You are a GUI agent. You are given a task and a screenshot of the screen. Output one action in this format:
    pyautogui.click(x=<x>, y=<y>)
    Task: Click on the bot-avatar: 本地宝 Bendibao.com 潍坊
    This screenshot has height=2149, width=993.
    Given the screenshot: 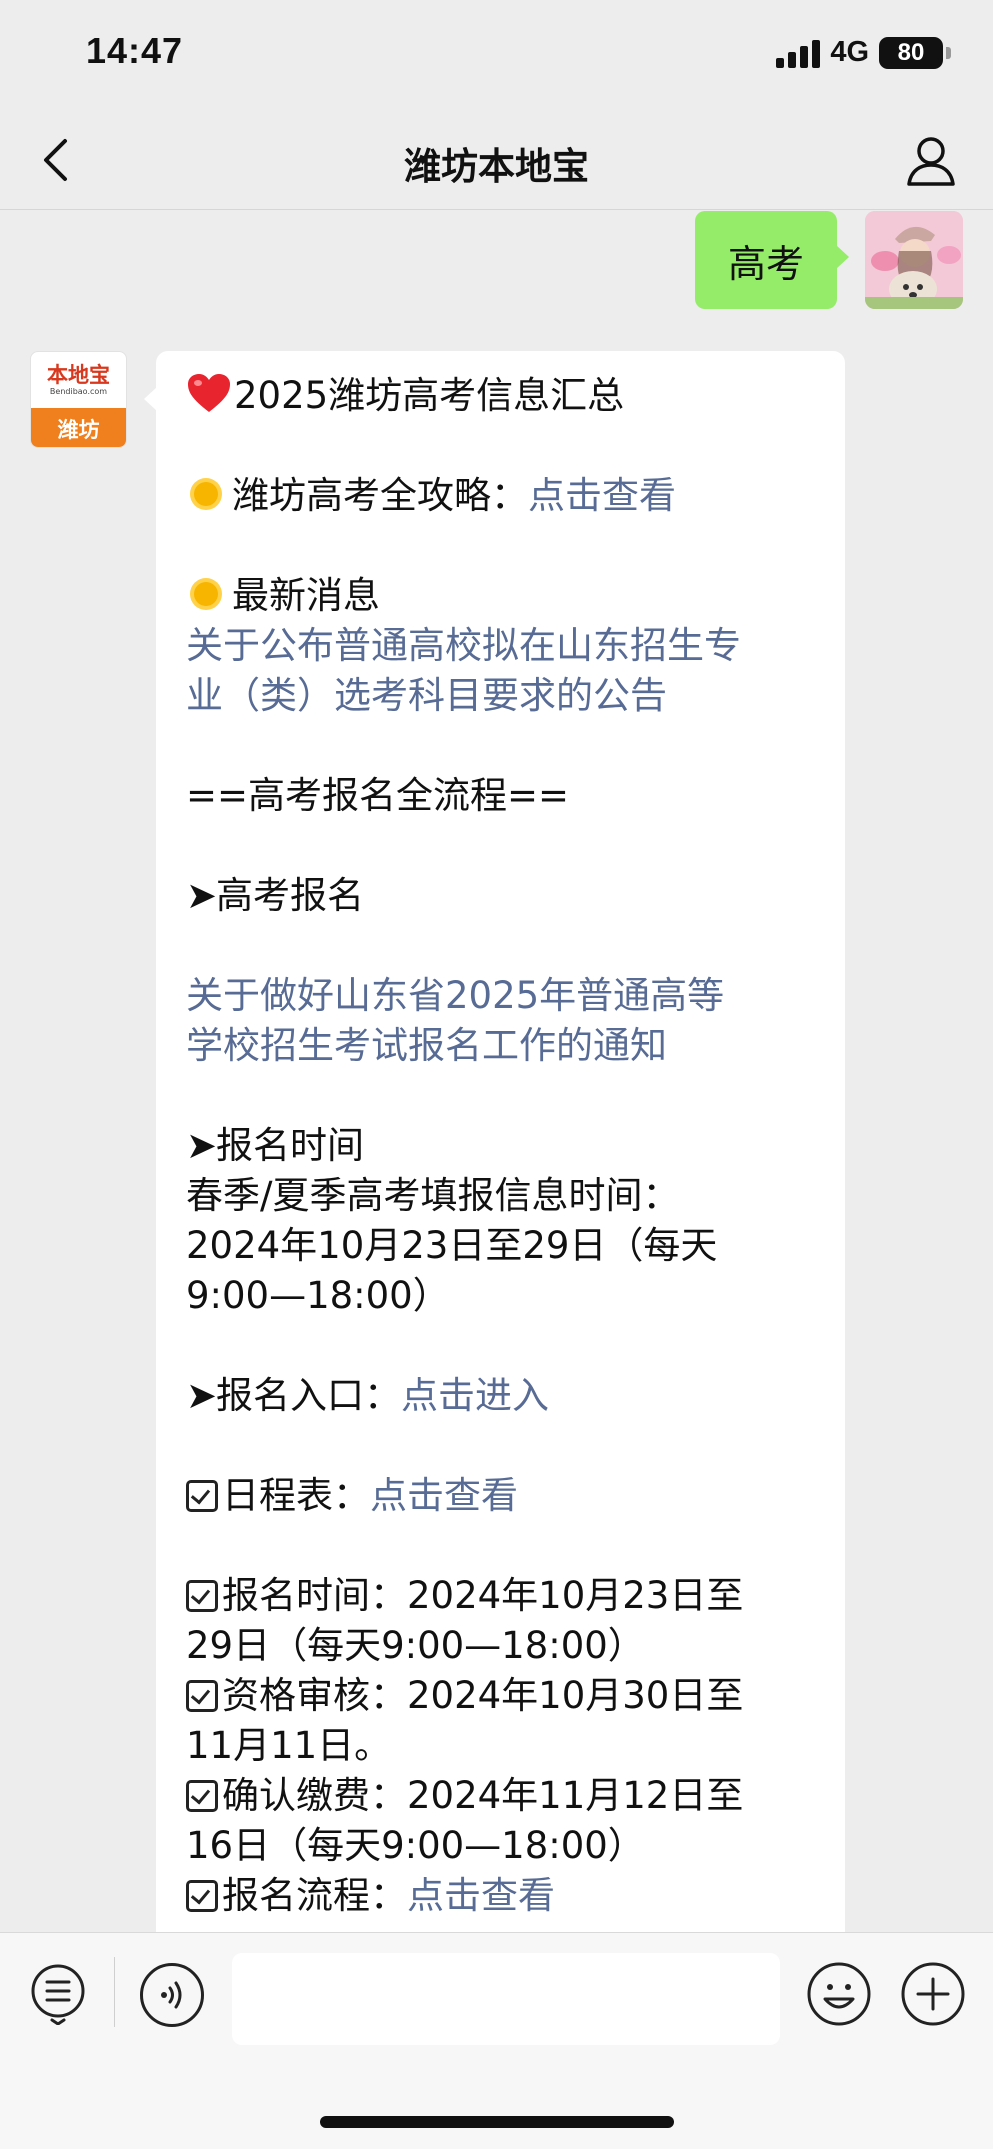 What is the action you would take?
    pyautogui.click(x=78, y=399)
    